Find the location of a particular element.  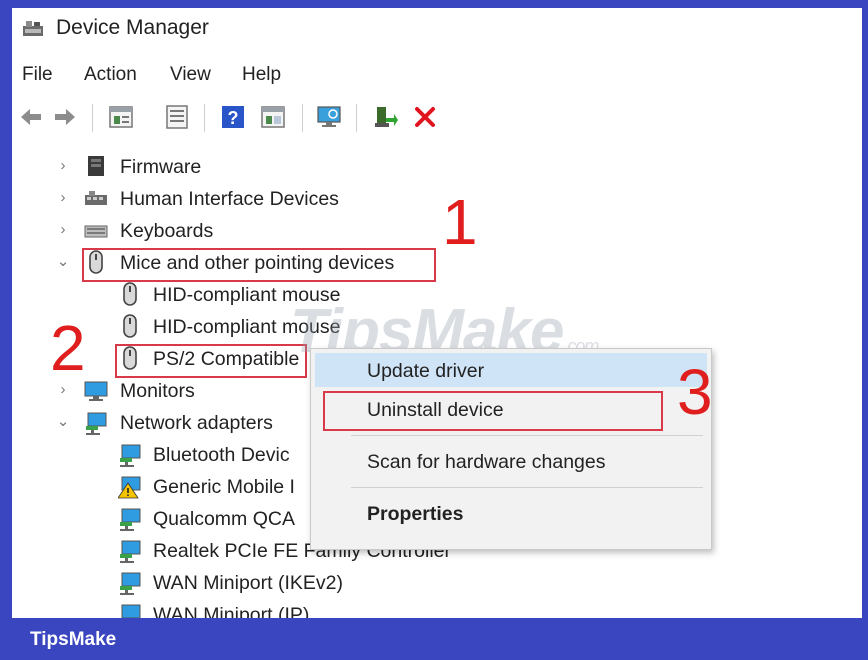

menu-action: Action is located at coordinates (110, 75).